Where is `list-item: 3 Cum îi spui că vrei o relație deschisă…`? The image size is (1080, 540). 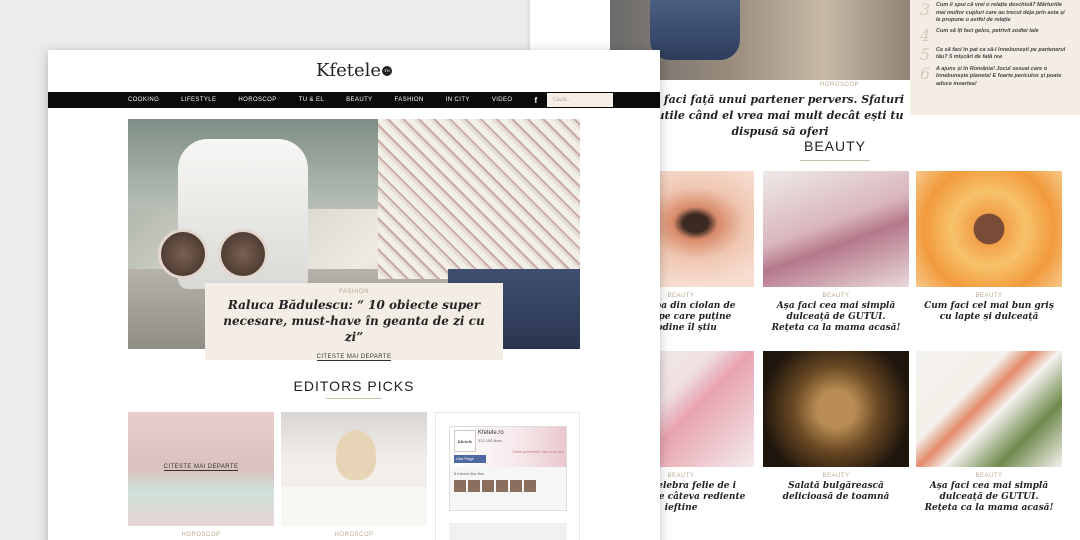
list-item: 3 Cum îi spui că vrei o relație deschisă… is located at coordinates (995, 13).